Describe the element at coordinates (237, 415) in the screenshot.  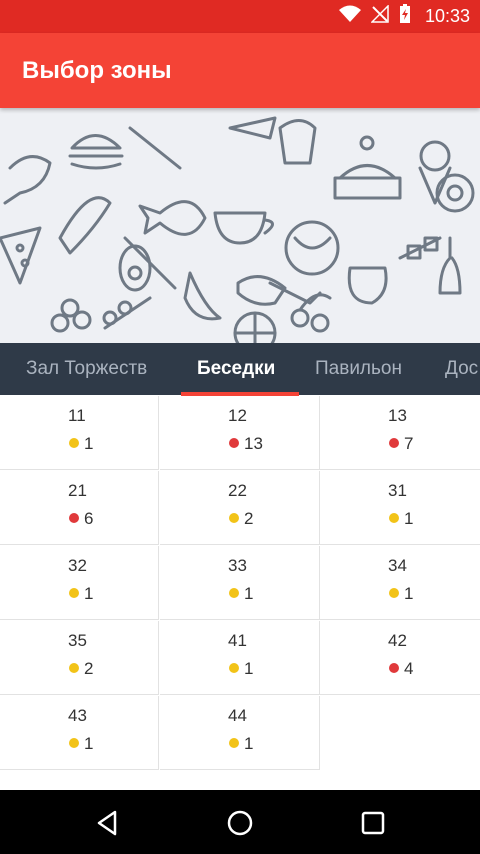
I see `zone-number: 12` at that location.